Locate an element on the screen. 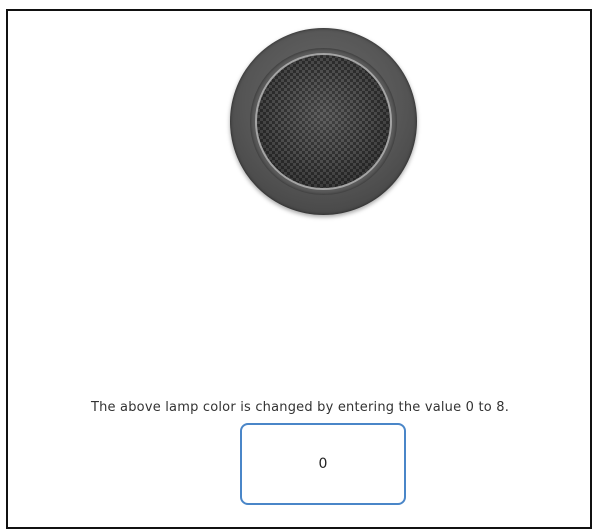 Image resolution: width=600 pixels, height=529 pixels. lamp-value-input is located at coordinates (323, 464).